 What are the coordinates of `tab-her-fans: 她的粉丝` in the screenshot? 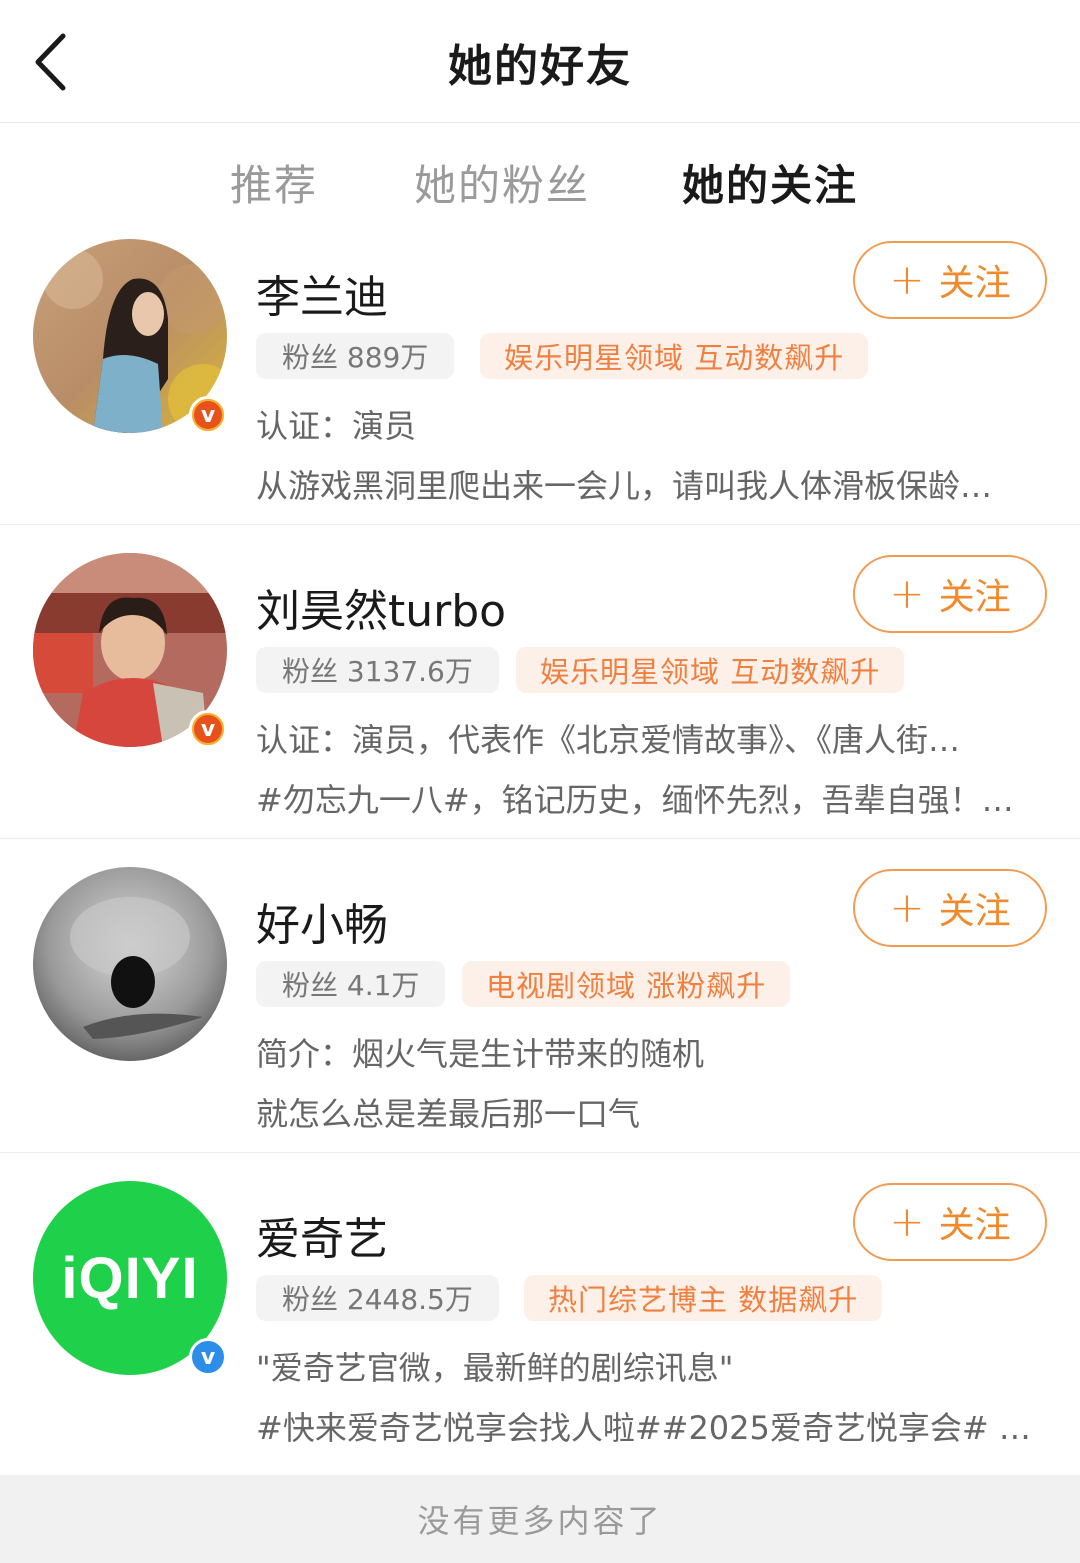 It's located at (502, 182).